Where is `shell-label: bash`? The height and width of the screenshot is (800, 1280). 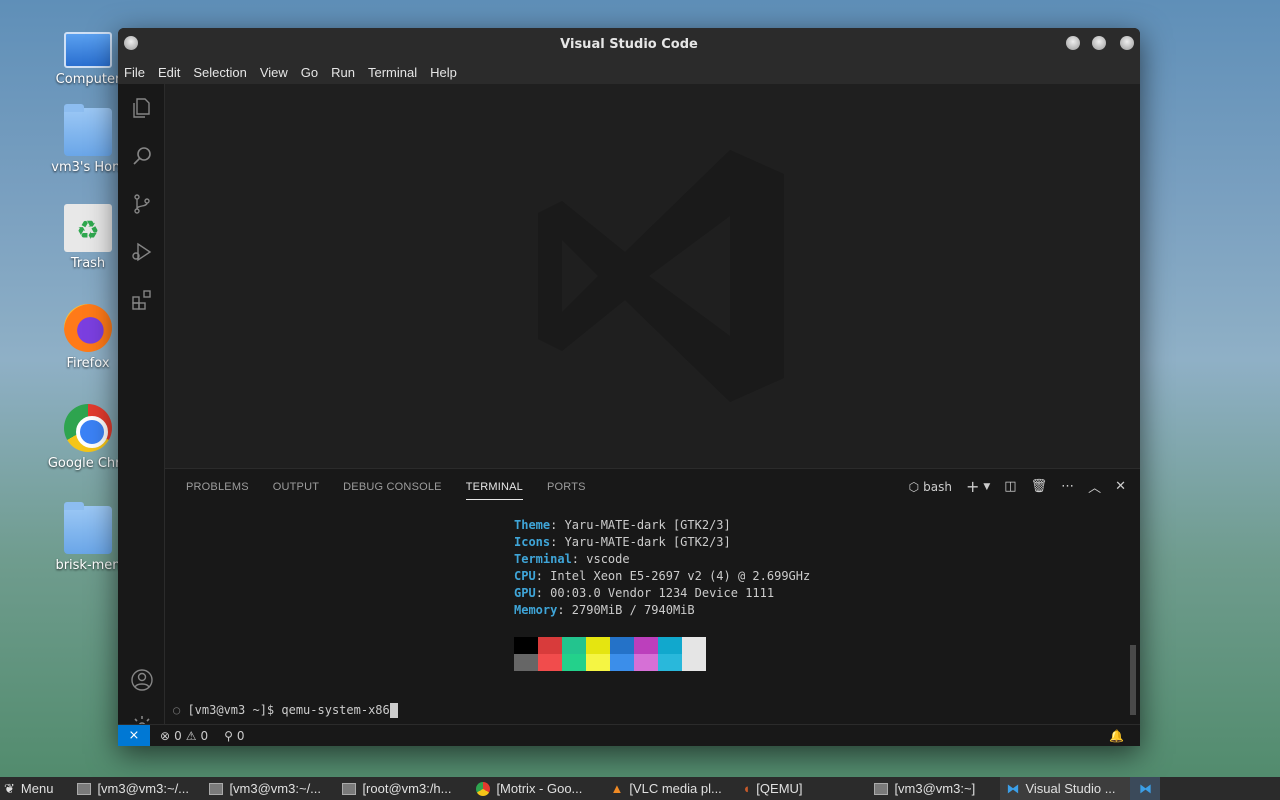 shell-label: bash is located at coordinates (937, 486).